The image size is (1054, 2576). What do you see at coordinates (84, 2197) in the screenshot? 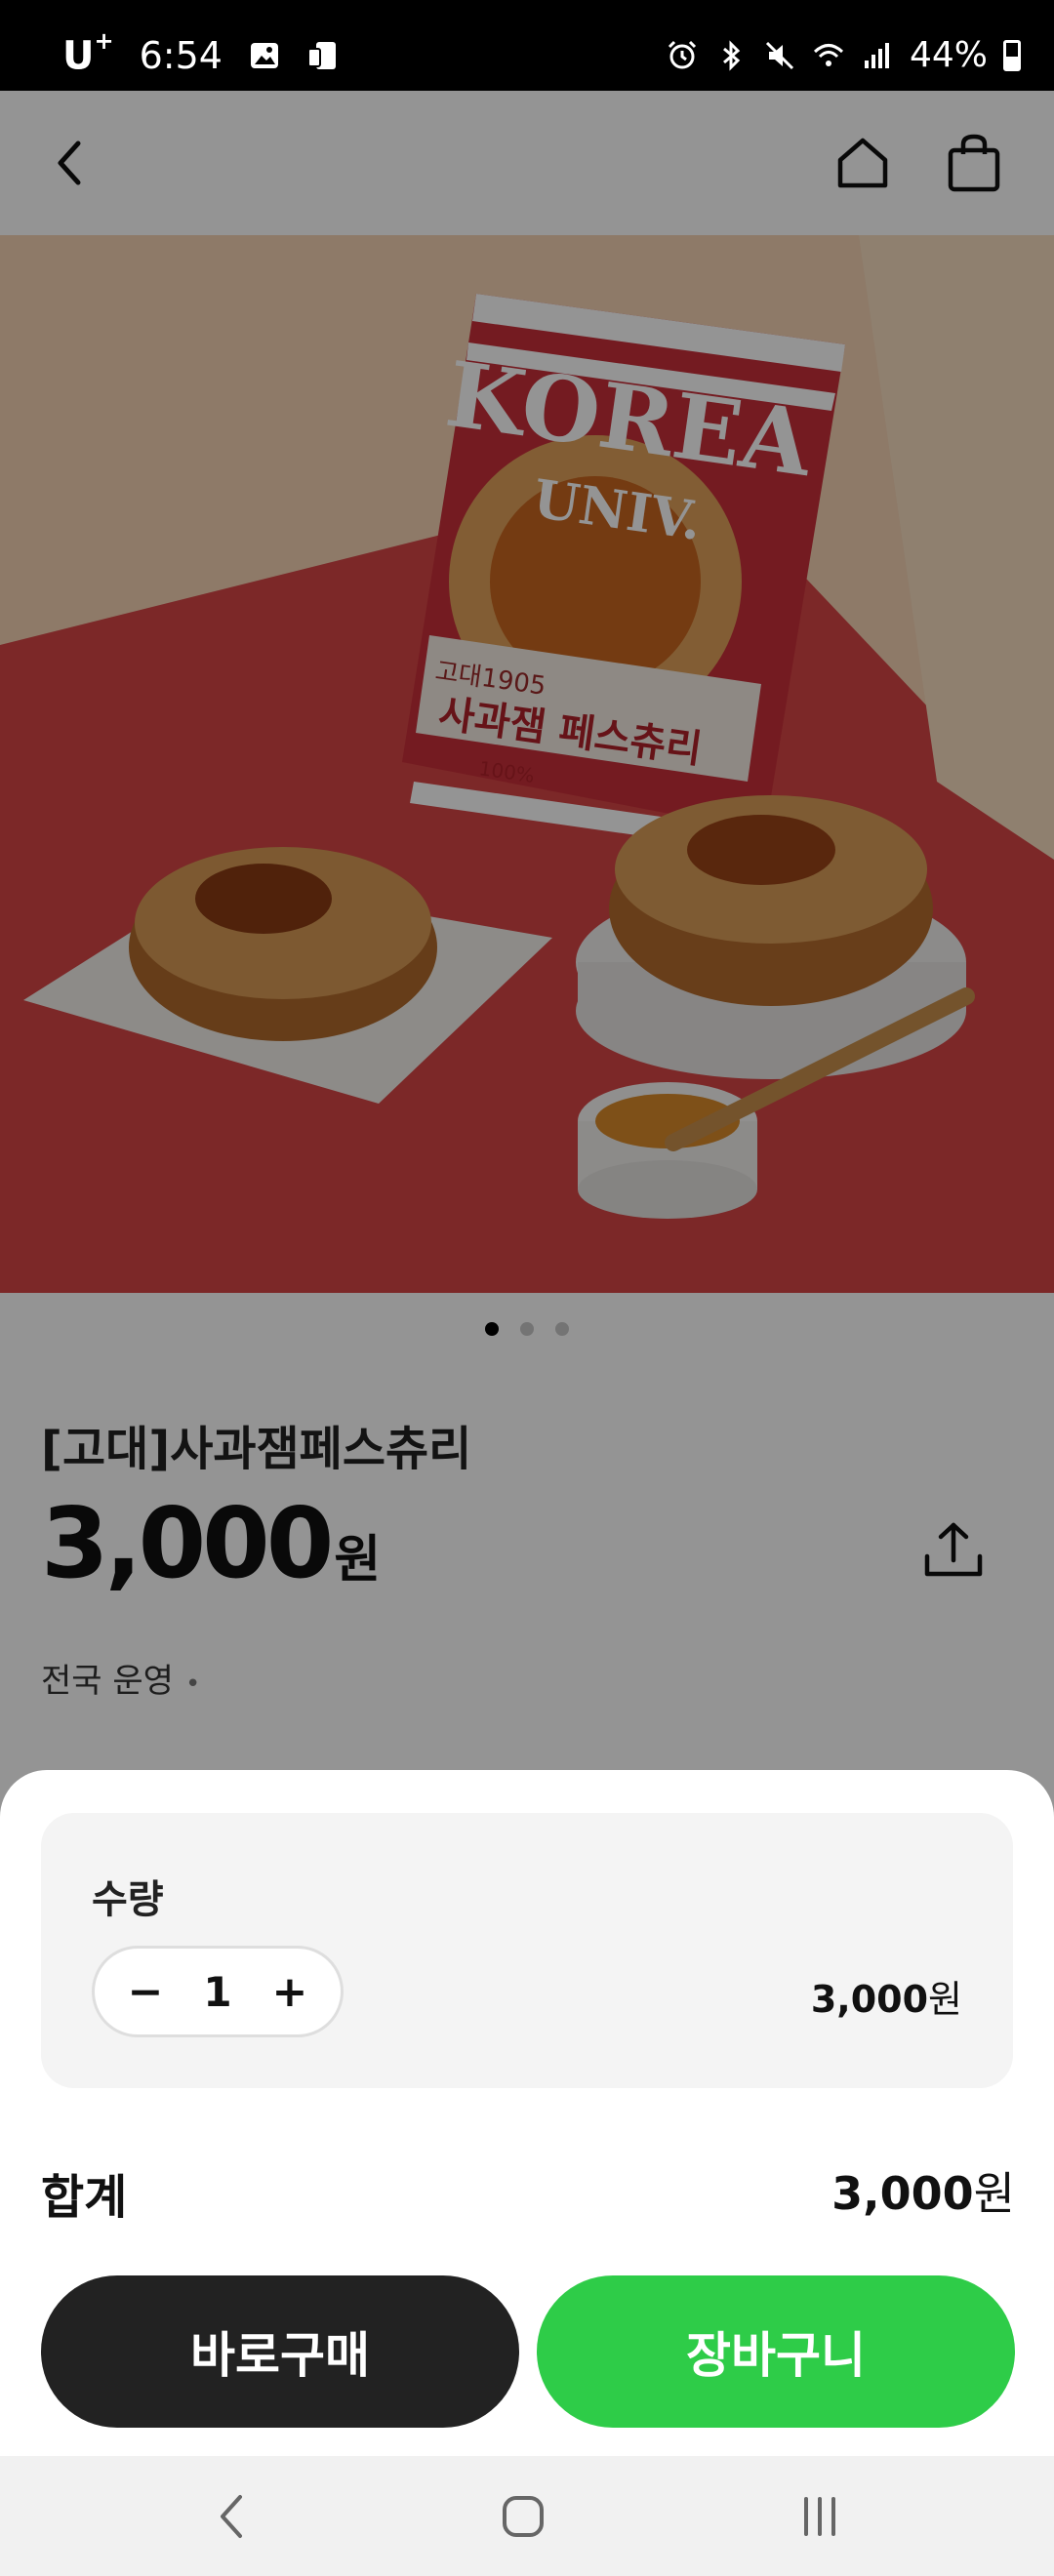
I see `total-label: 합계` at bounding box center [84, 2197].